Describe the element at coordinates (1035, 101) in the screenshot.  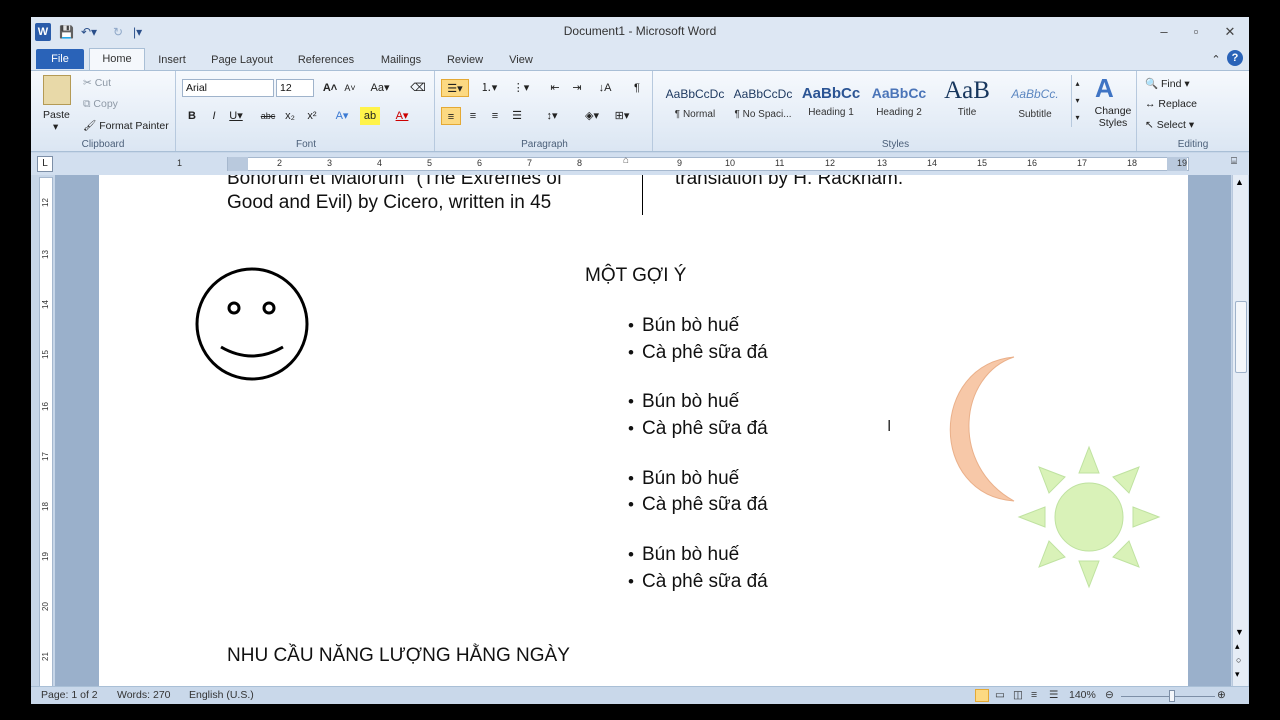
I see `style-subtitle: AaBbCc. Subtitle` at that location.